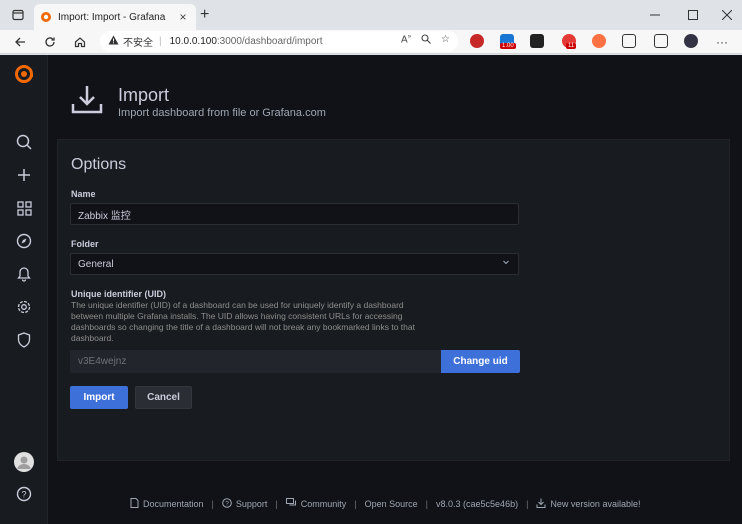 The image size is (742, 524). I want to click on address-path: :3000/dashboard/import, so click(269, 41).